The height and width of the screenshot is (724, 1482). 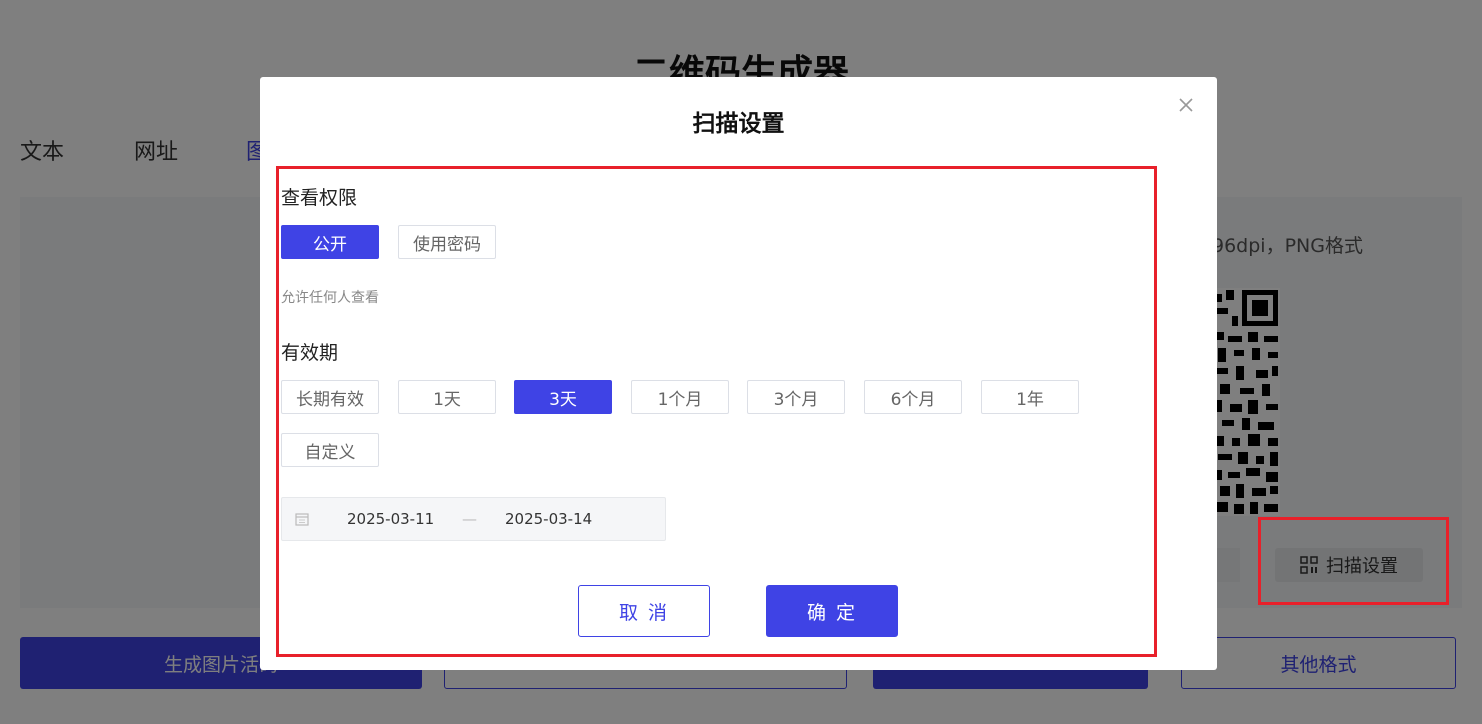 I want to click on close-icon, so click(x=1186, y=105).